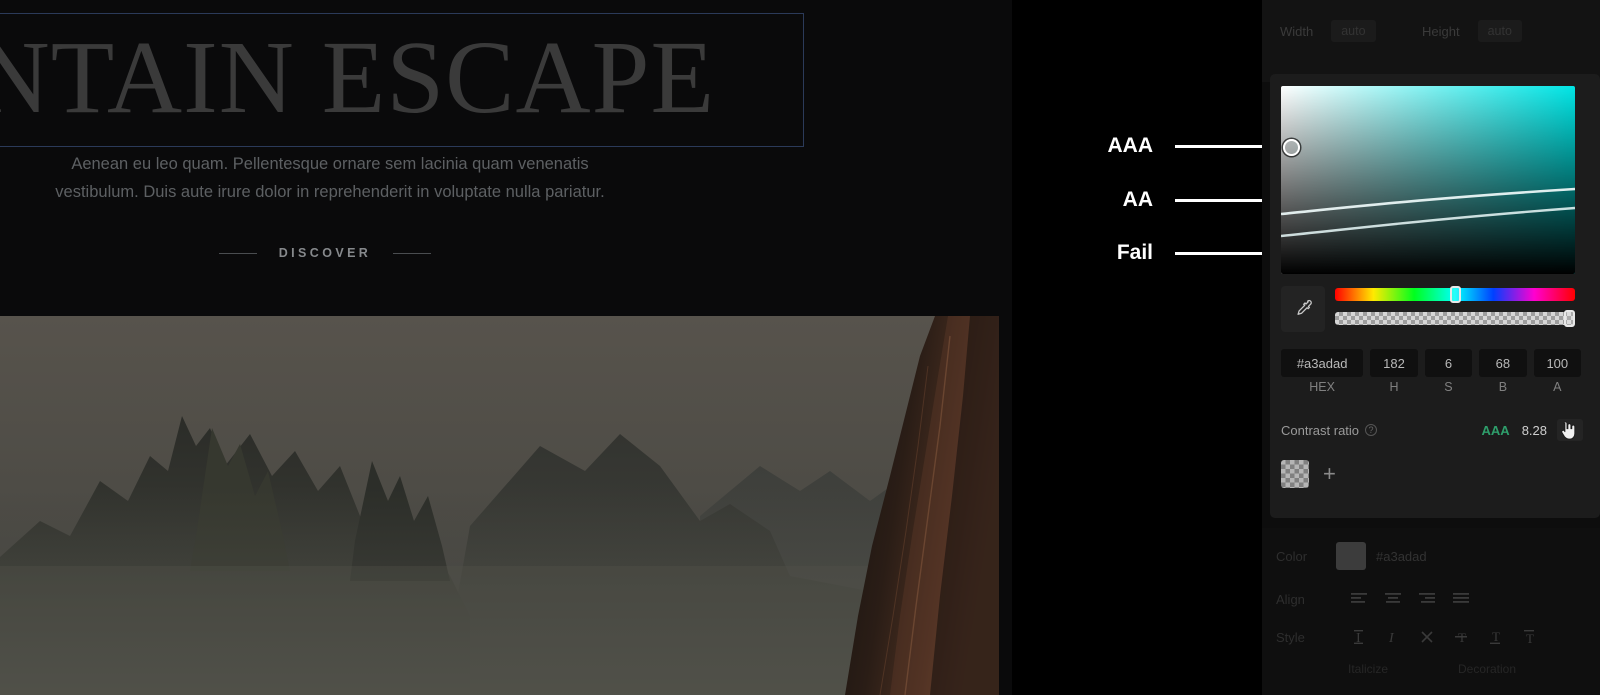  Describe the element at coordinates (1297, 31) in the screenshot. I see `width-label: Width` at that location.